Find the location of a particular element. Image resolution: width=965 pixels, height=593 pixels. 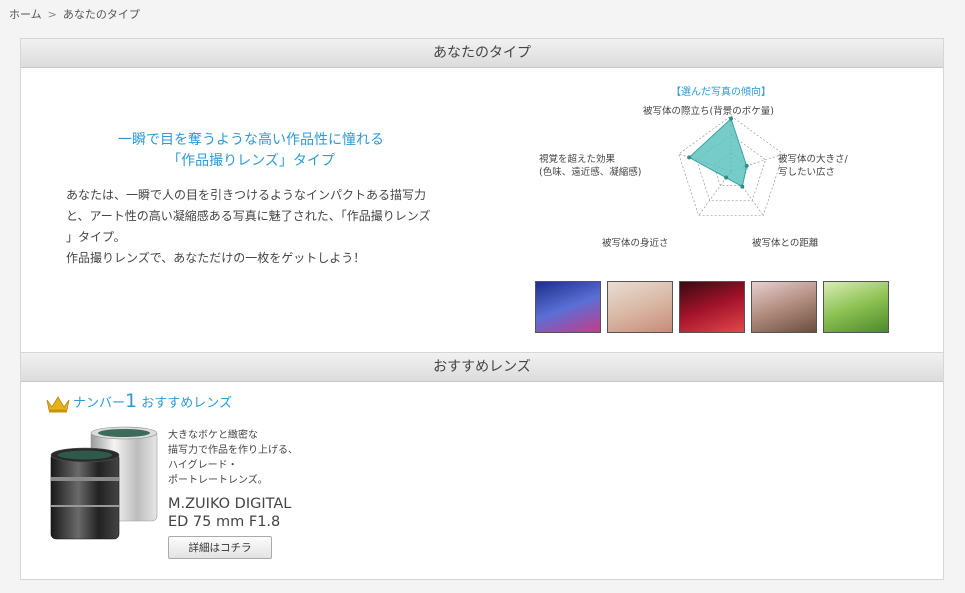

lens-desc-line3: ハイグレード・ is located at coordinates (203, 465).